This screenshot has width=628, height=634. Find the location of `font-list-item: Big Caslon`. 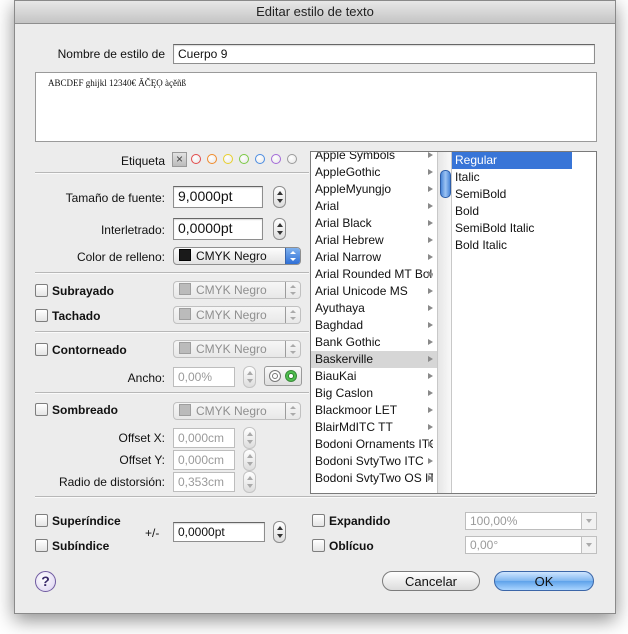

font-list-item: Big Caslon is located at coordinates (374, 393).